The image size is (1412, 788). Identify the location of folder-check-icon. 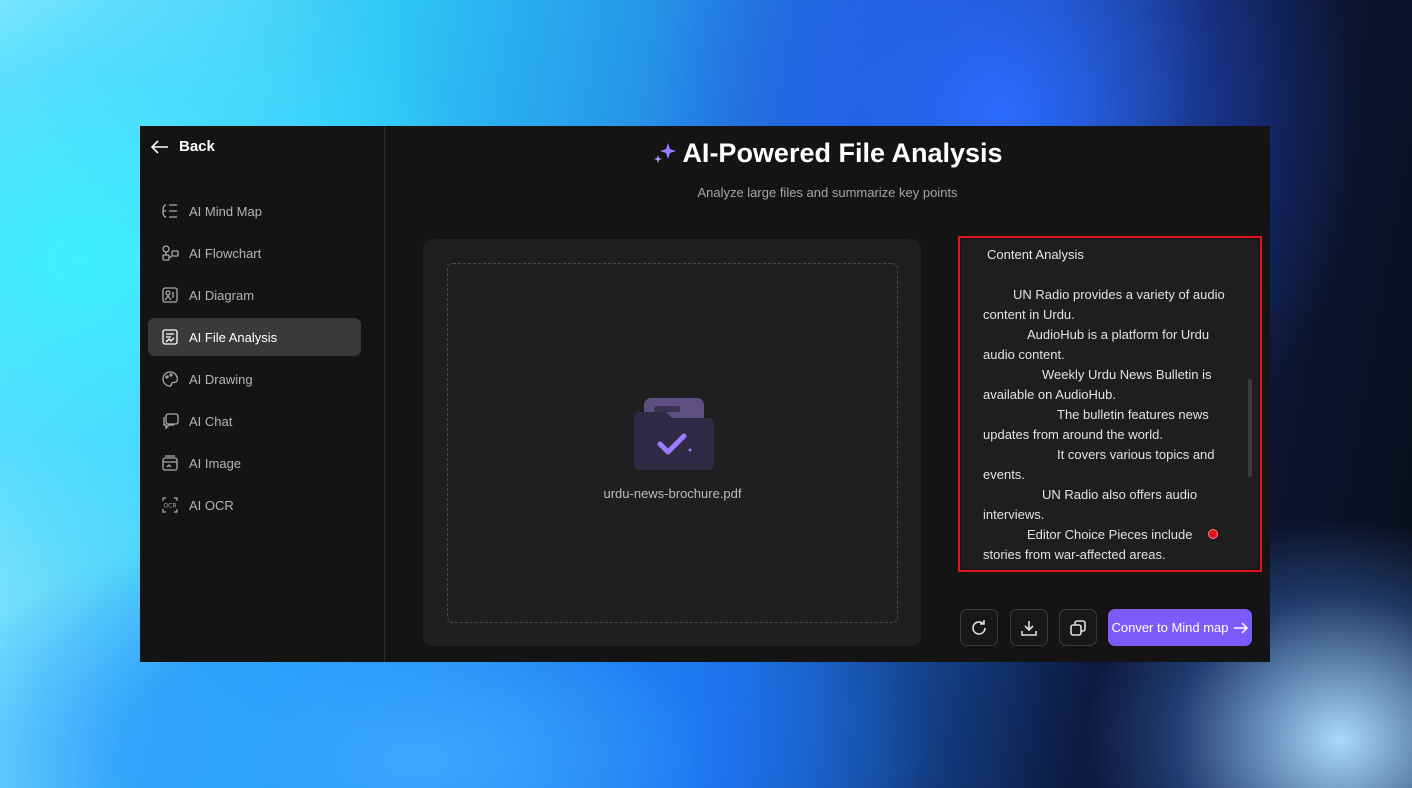
(674, 434).